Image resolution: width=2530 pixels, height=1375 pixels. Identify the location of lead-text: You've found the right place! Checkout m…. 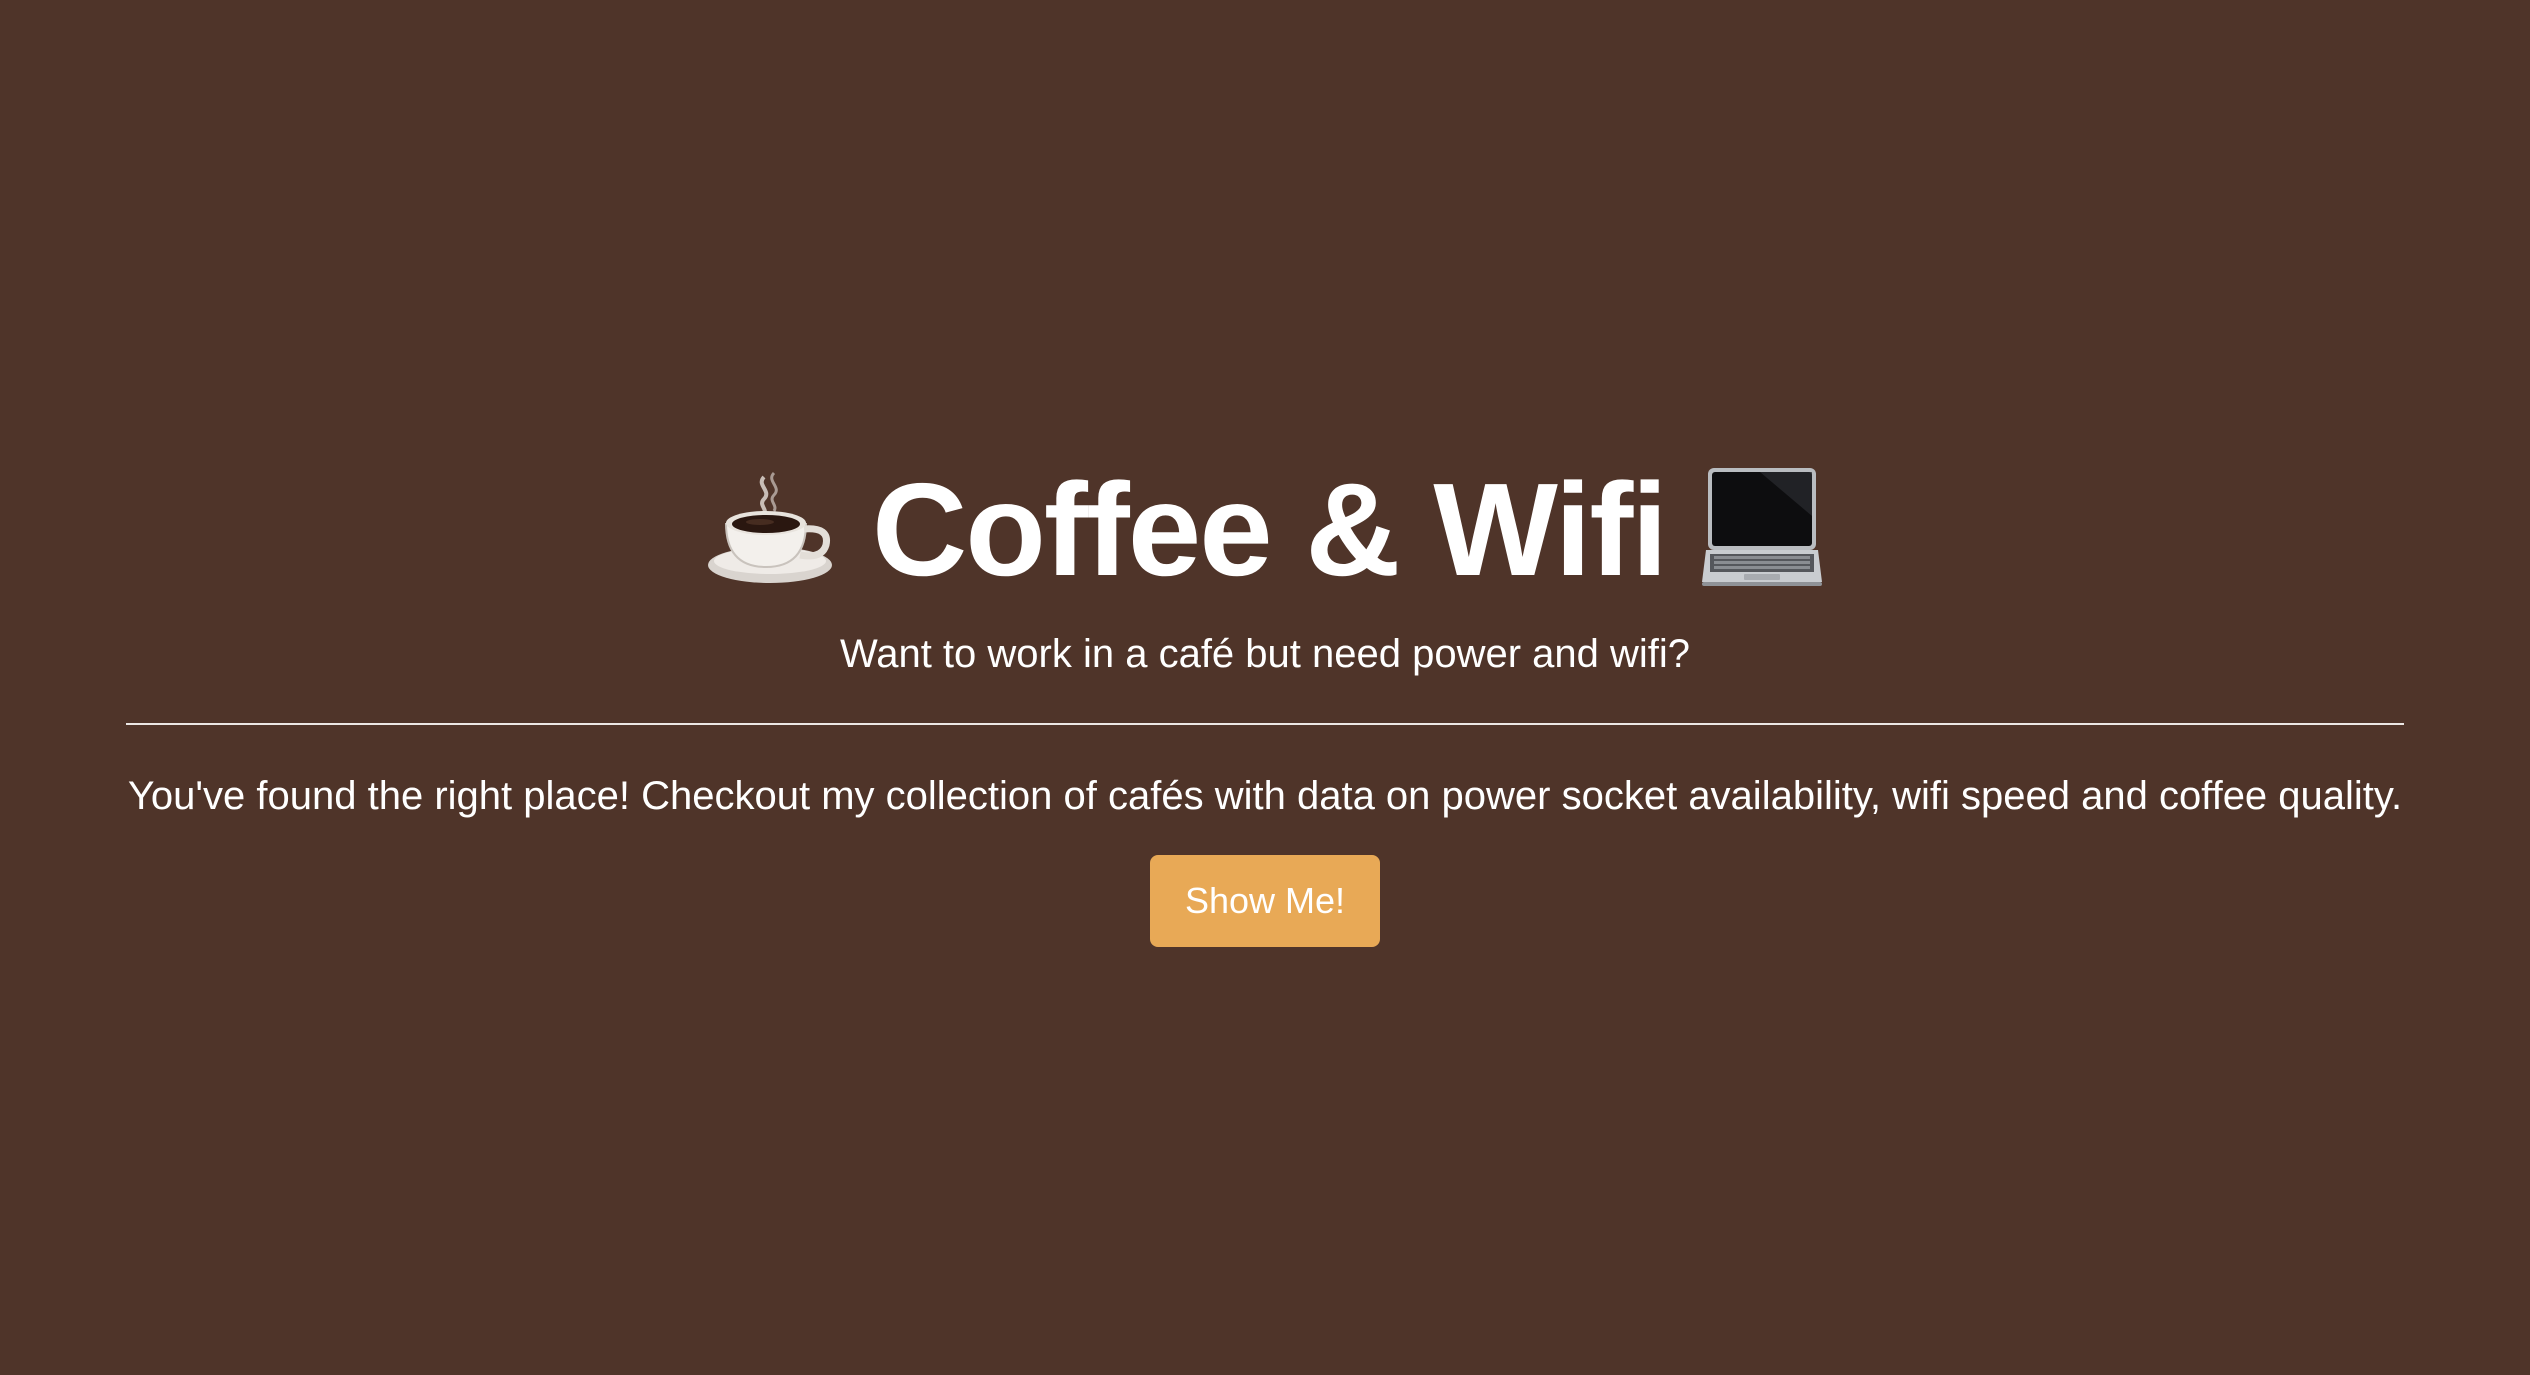
(1265, 796).